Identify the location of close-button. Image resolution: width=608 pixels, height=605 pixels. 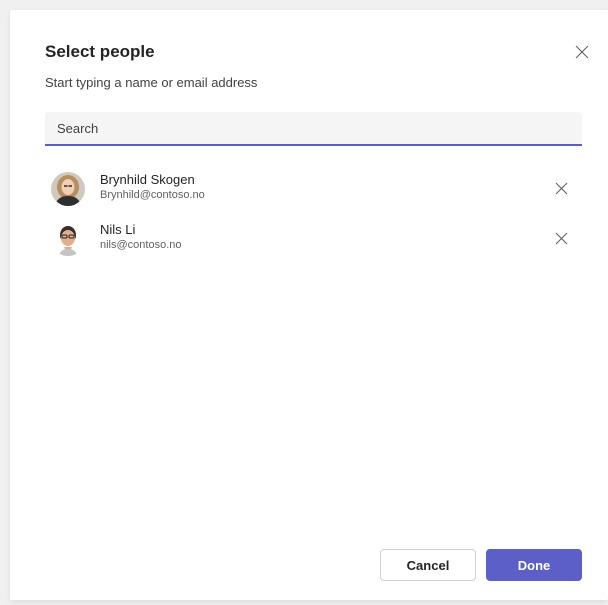
(582, 52).